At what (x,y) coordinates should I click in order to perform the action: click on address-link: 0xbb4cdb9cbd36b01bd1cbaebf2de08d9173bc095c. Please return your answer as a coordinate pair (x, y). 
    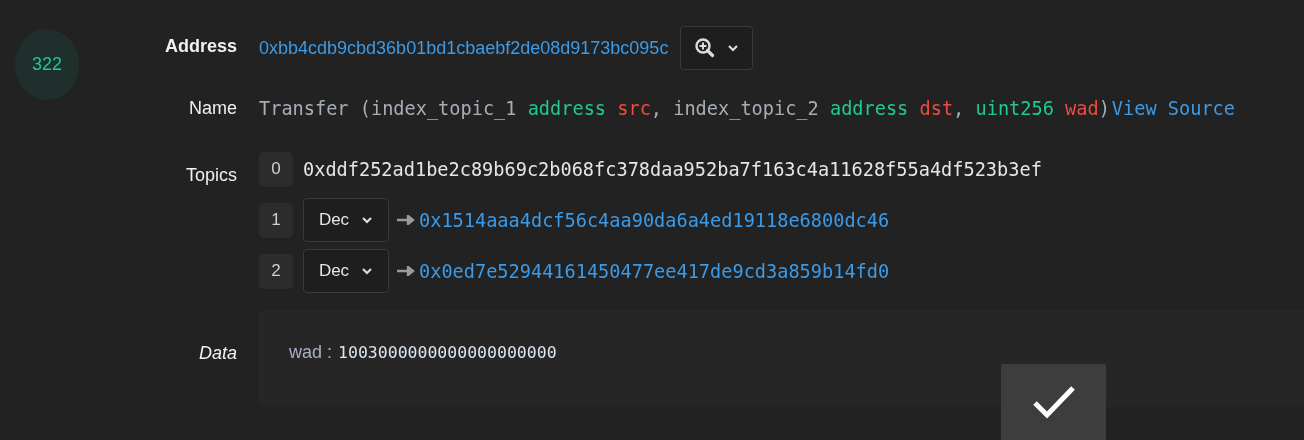
    Looking at the image, I should click on (464, 48).